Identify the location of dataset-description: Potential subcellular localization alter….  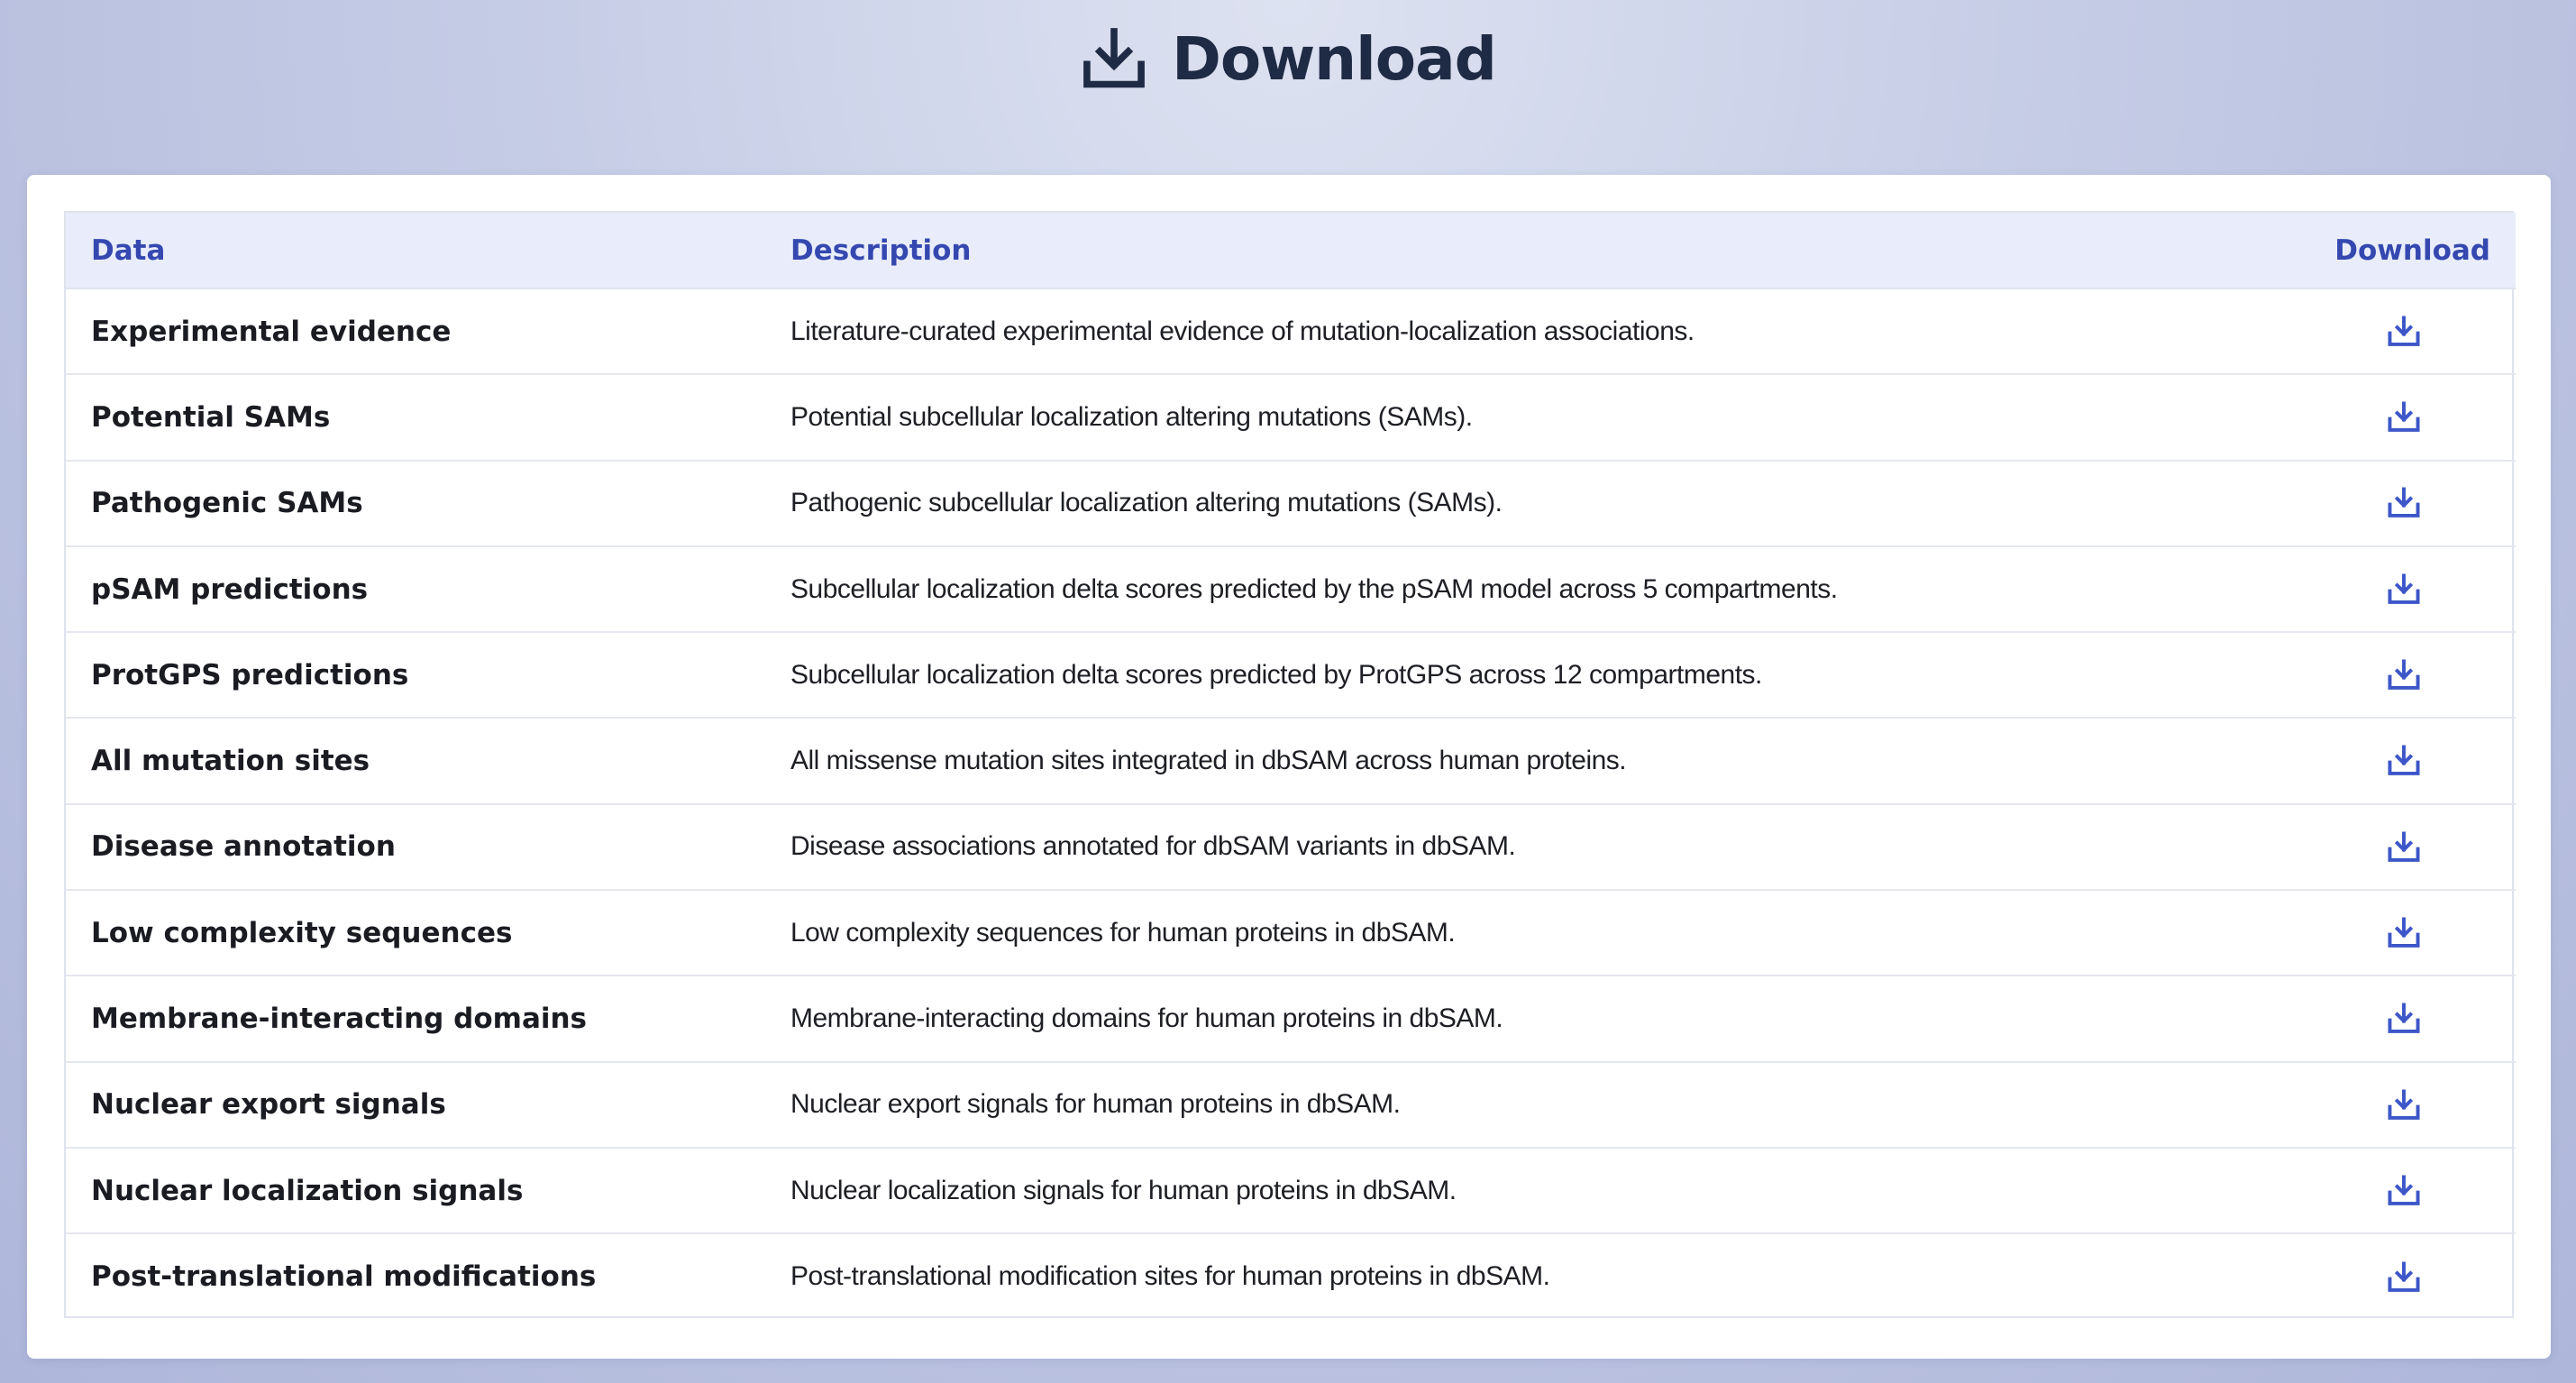
(1522, 418).